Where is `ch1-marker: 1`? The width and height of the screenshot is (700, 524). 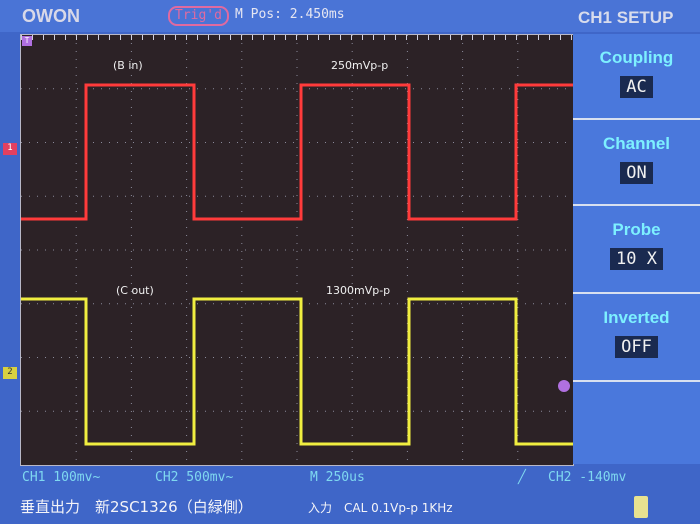 ch1-marker: 1 is located at coordinates (10, 149).